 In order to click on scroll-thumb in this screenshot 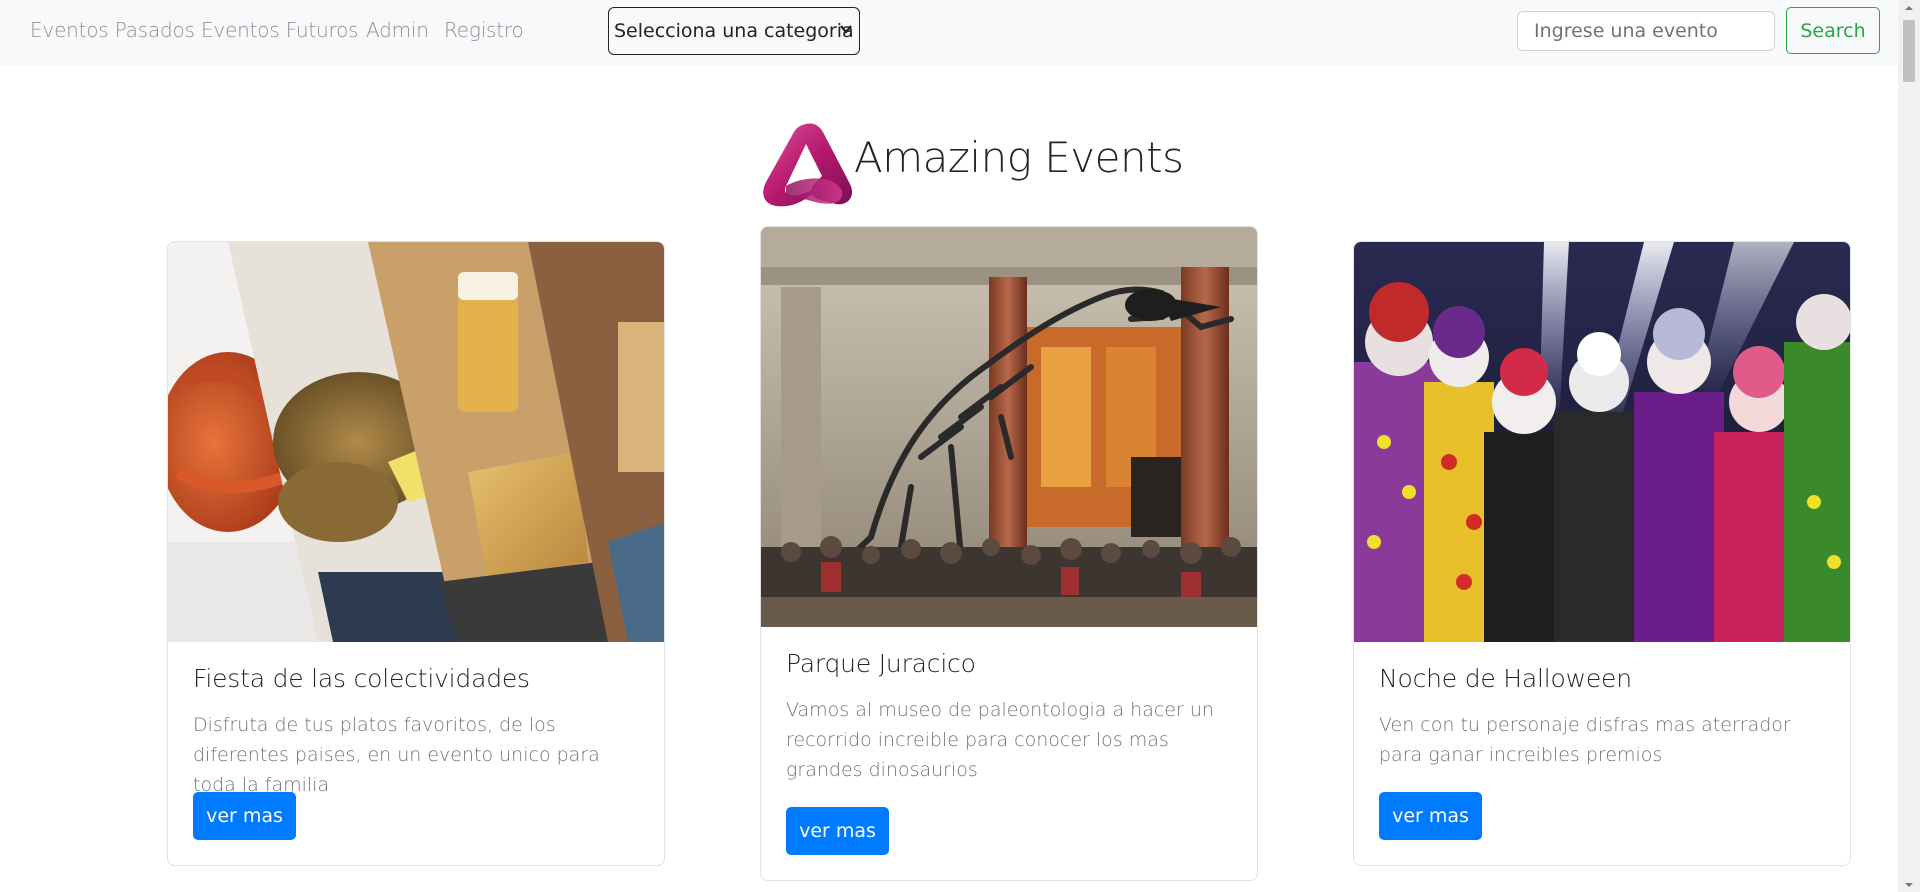, I will do `click(1909, 51)`.